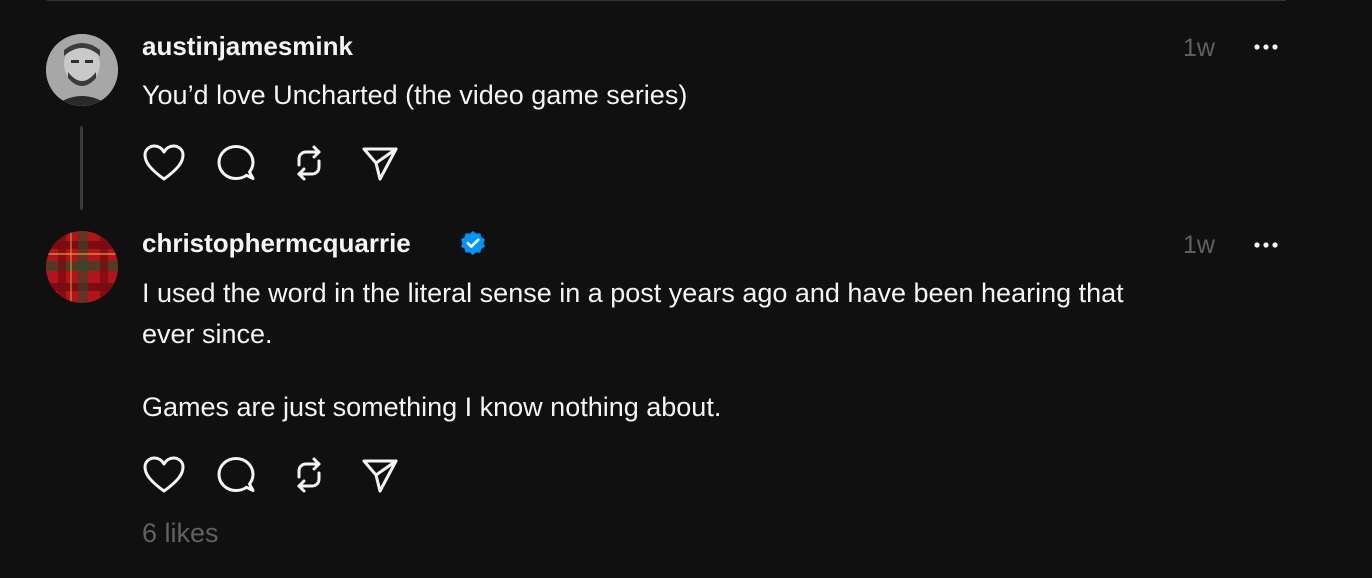 Image resolution: width=1372 pixels, height=578 pixels. What do you see at coordinates (247, 46) in the screenshot?
I see `post-username: austinjamesmink` at bounding box center [247, 46].